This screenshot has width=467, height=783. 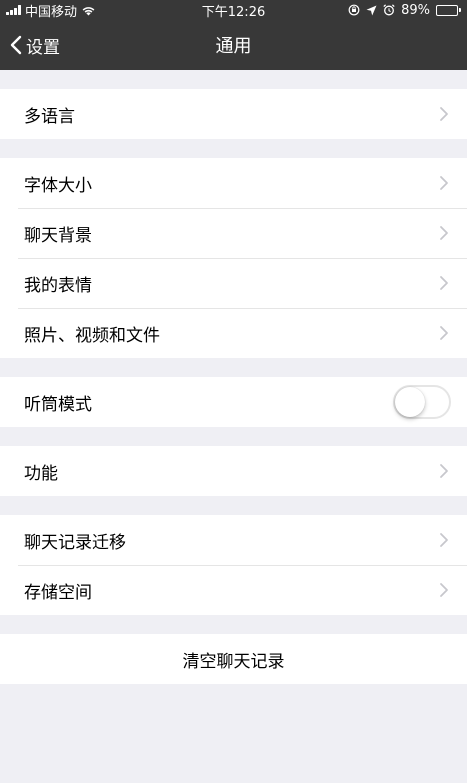 What do you see at coordinates (233, 590) in the screenshot?
I see `settings-row-storage-space: 存储空间` at bounding box center [233, 590].